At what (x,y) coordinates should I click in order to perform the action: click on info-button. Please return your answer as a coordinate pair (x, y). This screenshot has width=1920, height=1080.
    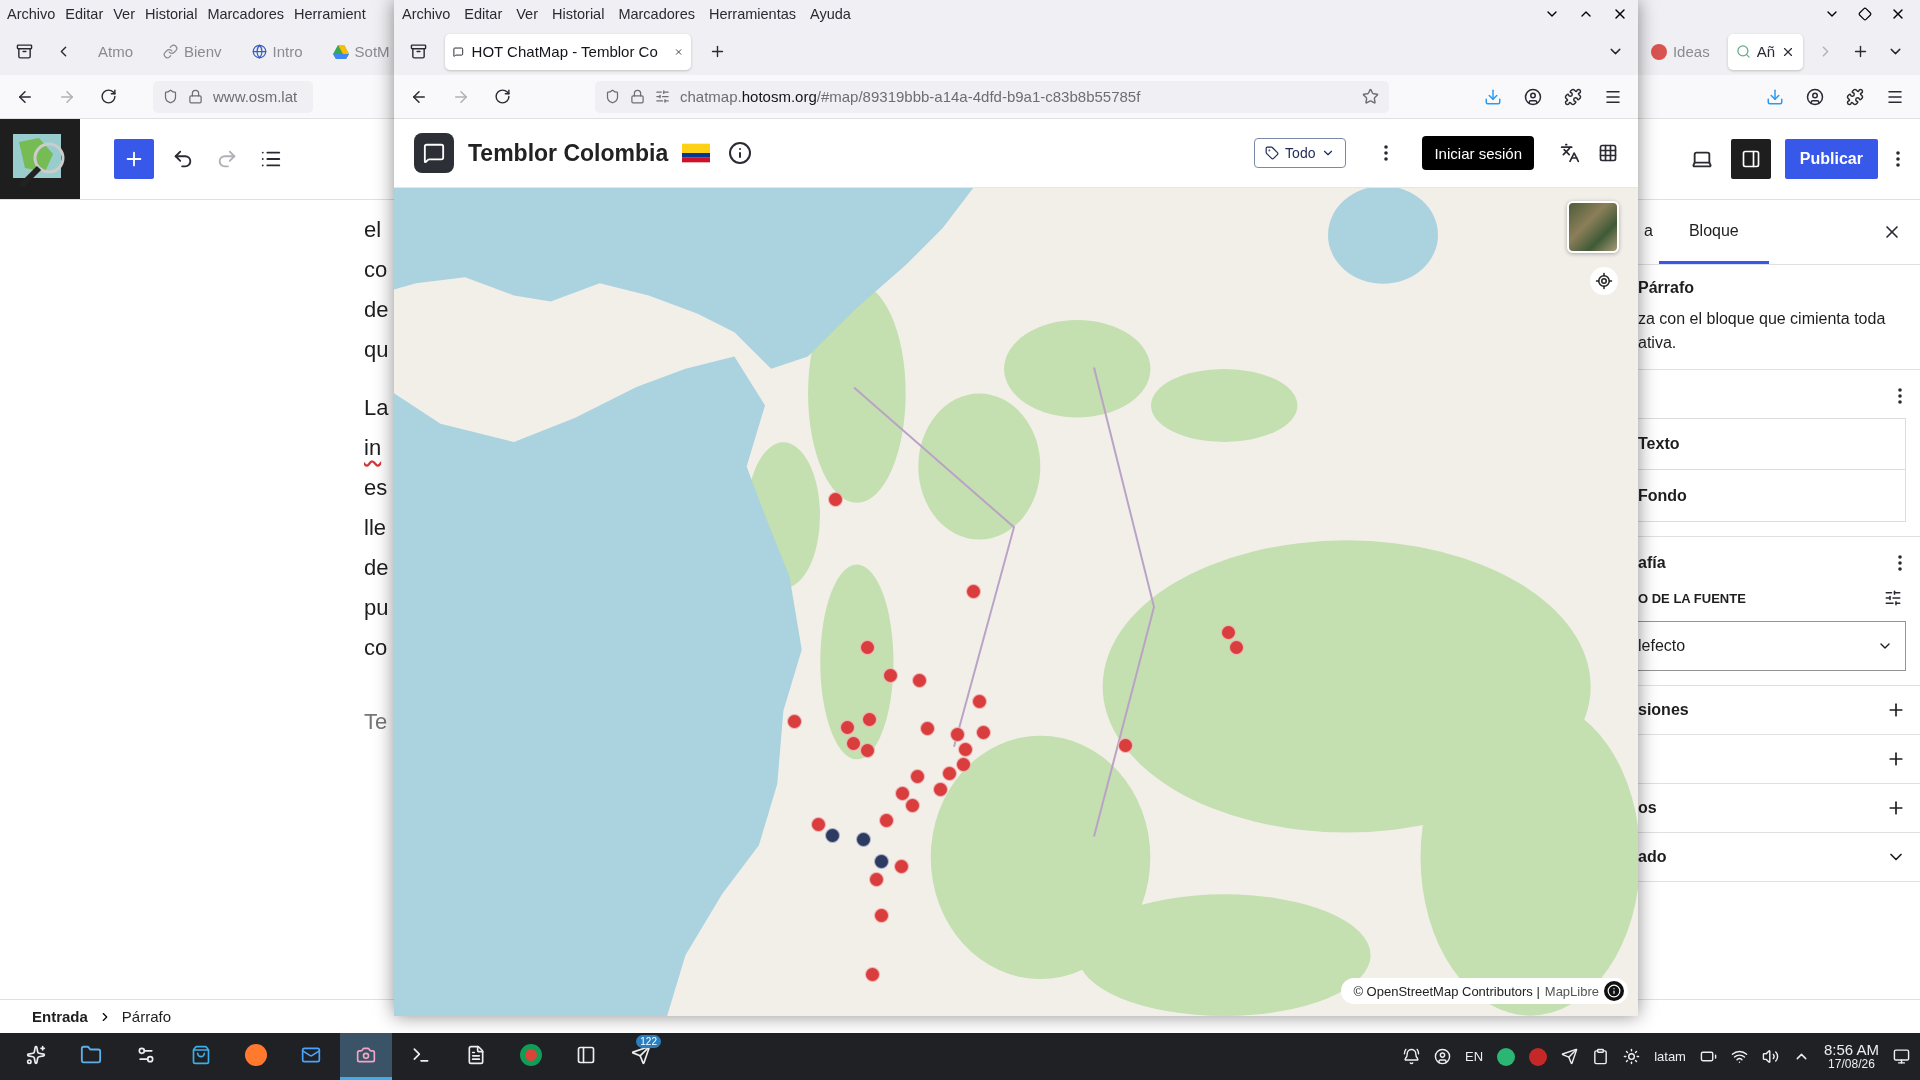
    Looking at the image, I should click on (1614, 991).